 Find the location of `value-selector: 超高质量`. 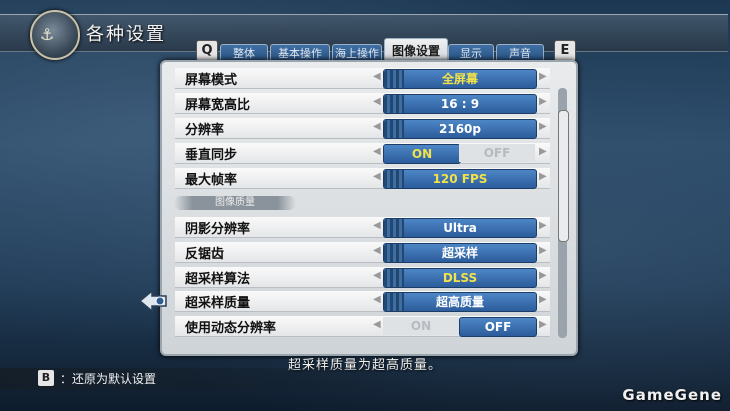

value-selector: 超高质量 is located at coordinates (460, 302).